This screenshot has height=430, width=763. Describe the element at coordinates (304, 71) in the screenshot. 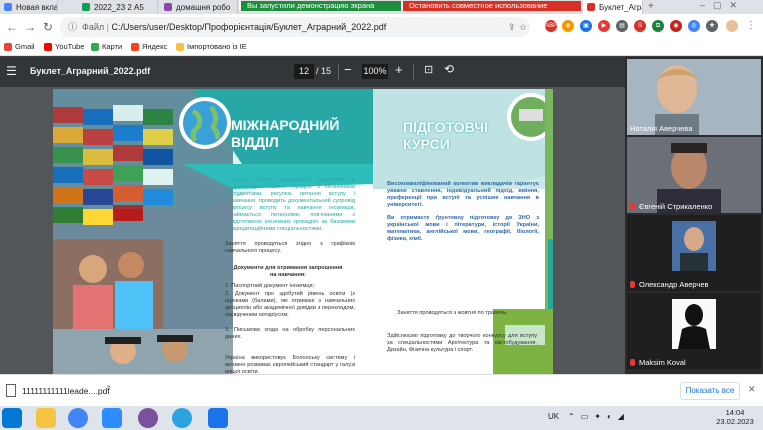

I see `page-number-input: 12` at that location.